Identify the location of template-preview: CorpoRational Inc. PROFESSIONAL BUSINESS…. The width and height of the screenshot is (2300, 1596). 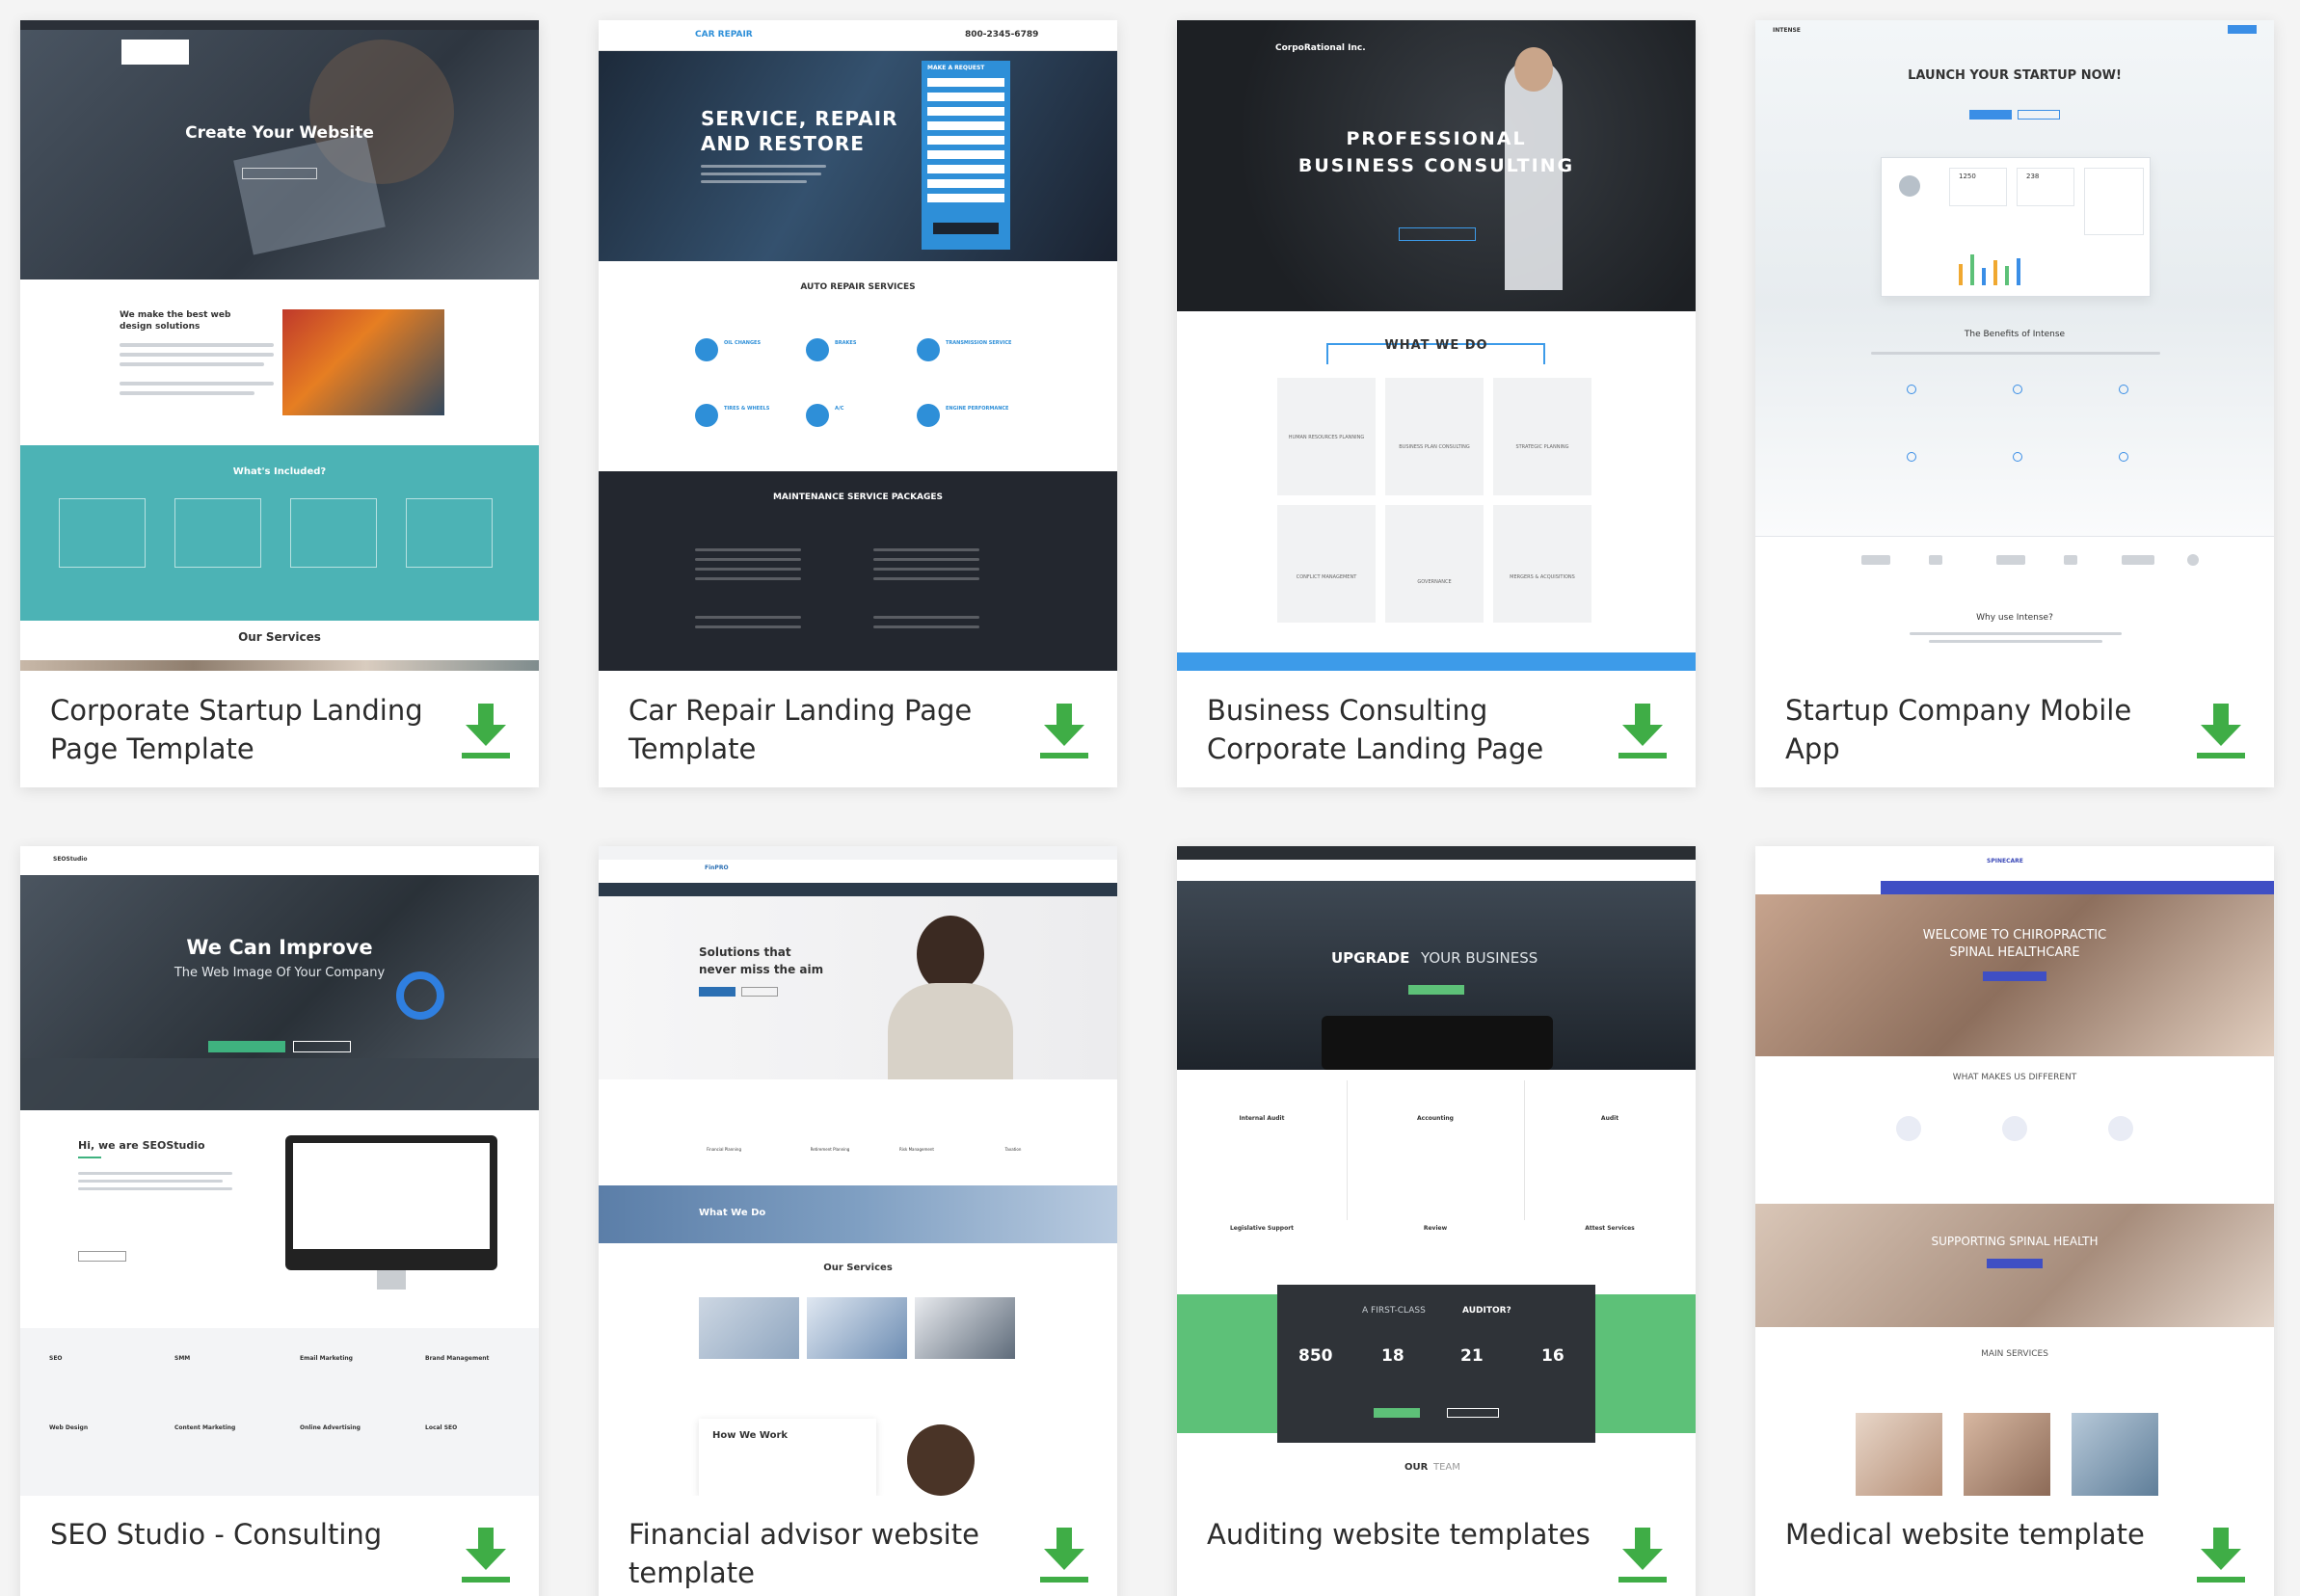
(1436, 345).